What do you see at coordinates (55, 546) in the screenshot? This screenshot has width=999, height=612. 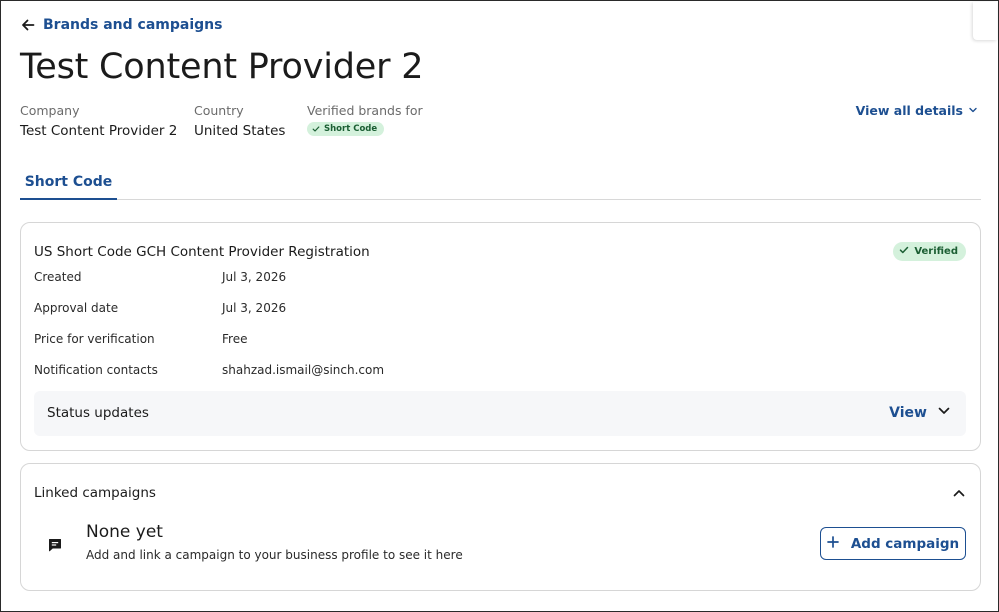 I see `chat-bubble-icon` at bounding box center [55, 546].